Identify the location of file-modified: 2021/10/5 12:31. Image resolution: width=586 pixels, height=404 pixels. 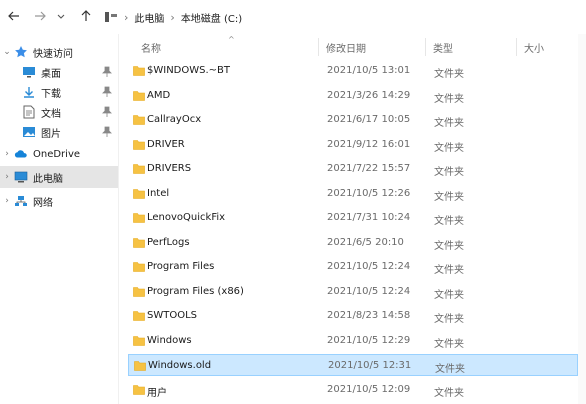
(370, 365).